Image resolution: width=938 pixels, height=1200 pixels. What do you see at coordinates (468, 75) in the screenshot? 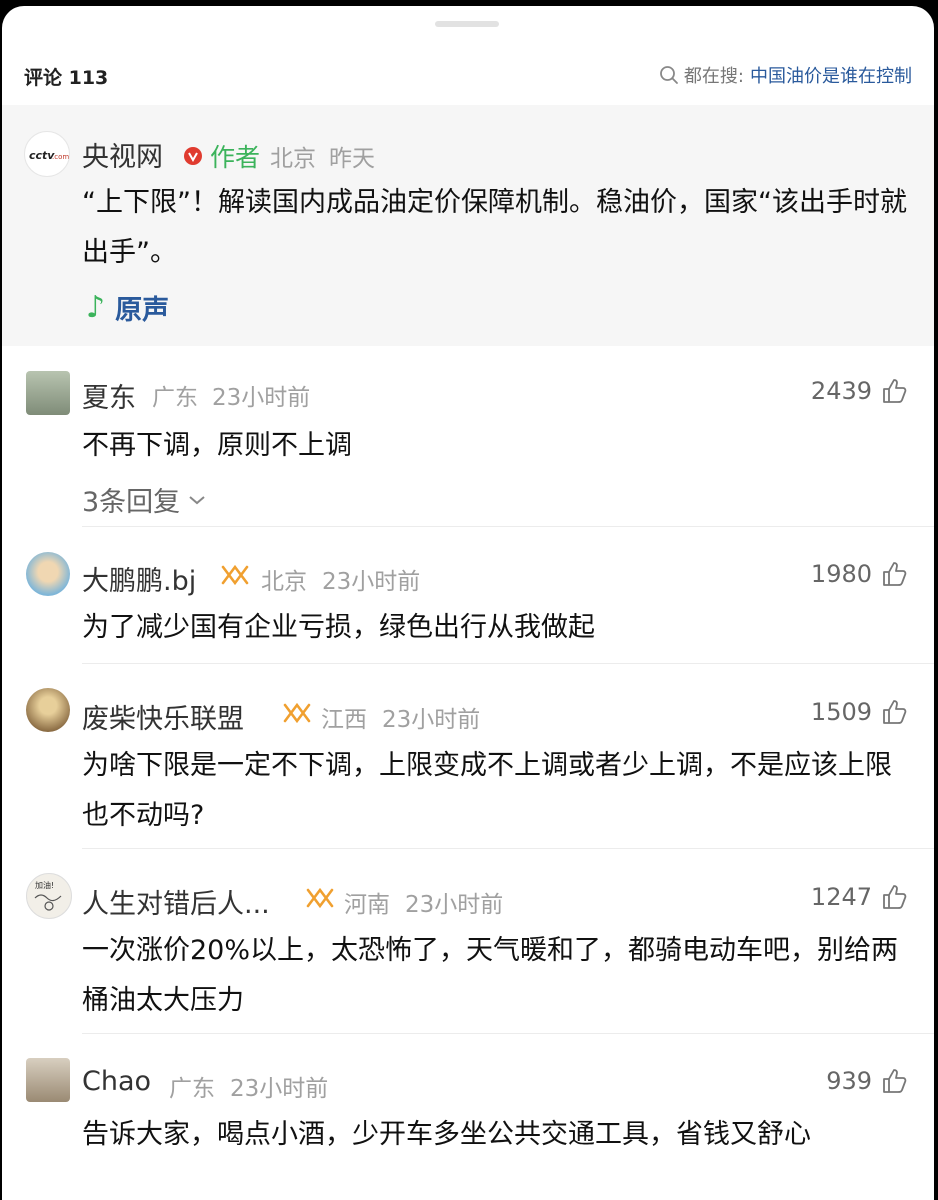
I see `comments-header: 评论 113 都在搜: 中国油价是谁在控制` at bounding box center [468, 75].